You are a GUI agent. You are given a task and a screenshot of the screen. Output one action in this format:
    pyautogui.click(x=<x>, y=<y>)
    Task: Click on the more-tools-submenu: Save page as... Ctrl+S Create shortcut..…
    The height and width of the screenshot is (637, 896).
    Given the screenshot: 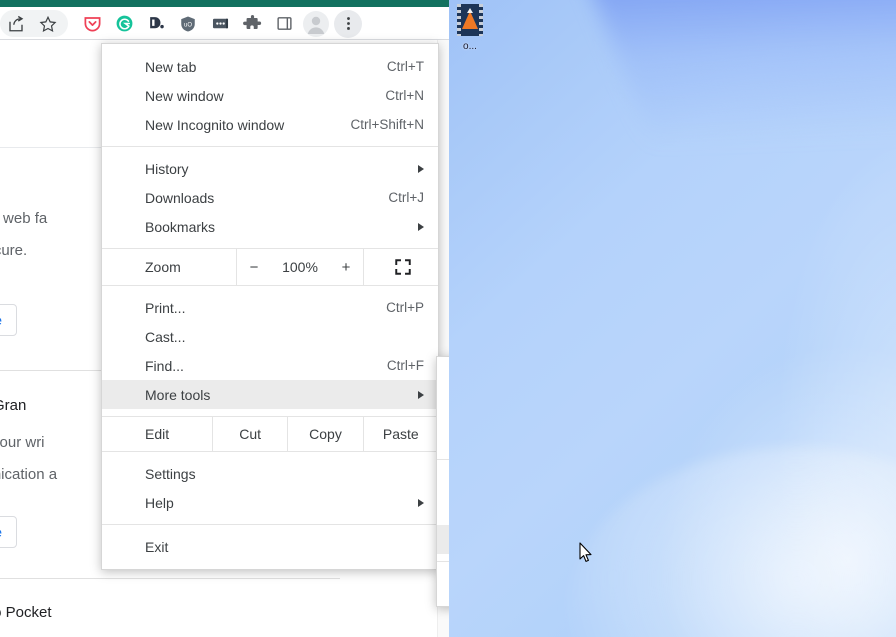 What is the action you would take?
    pyautogui.click(x=442, y=481)
    